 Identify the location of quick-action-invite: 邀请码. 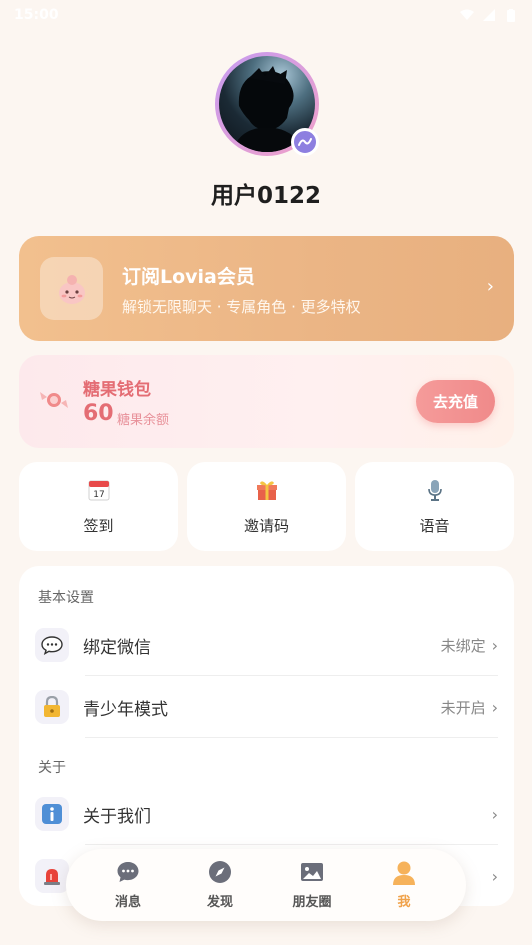
(266, 506).